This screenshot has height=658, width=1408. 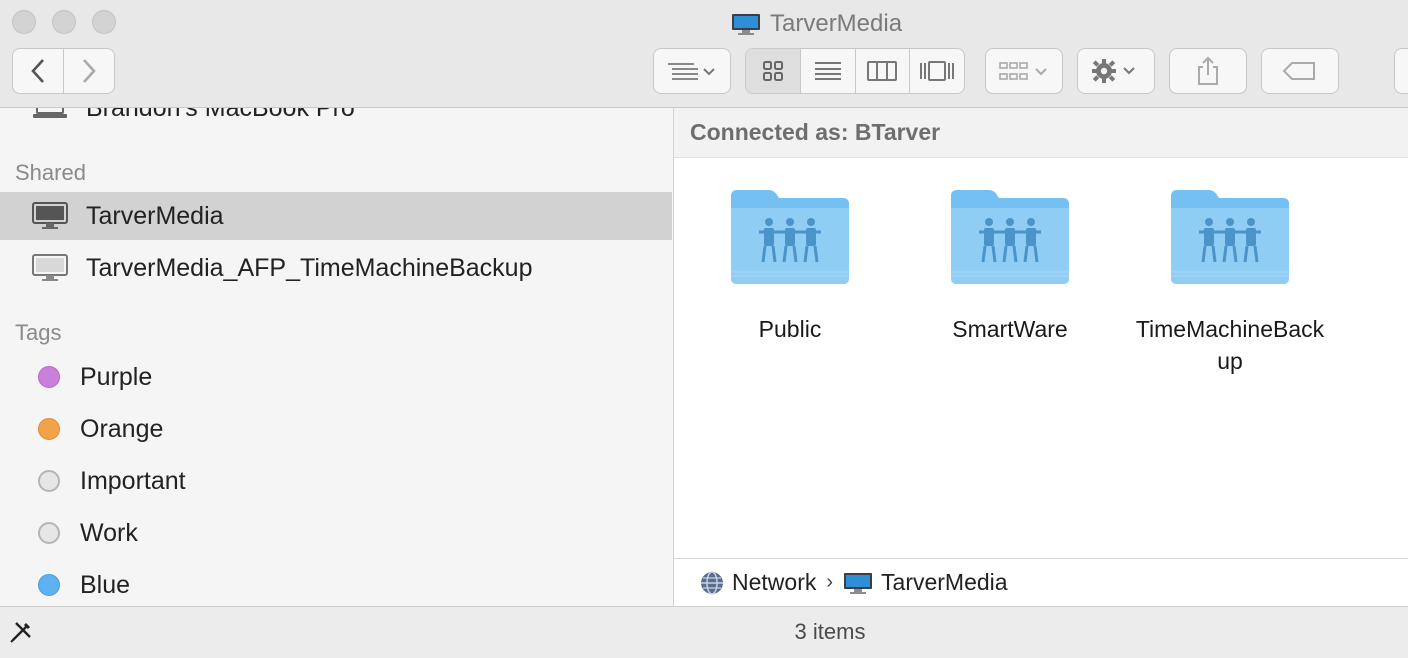 I want to click on window-title-text: TarverMedia, so click(x=836, y=23).